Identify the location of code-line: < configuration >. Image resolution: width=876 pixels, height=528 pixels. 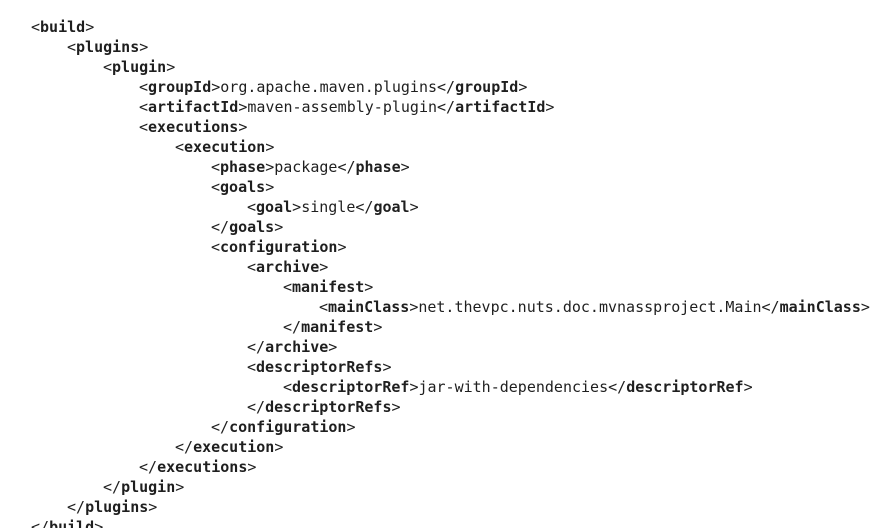
(453, 247).